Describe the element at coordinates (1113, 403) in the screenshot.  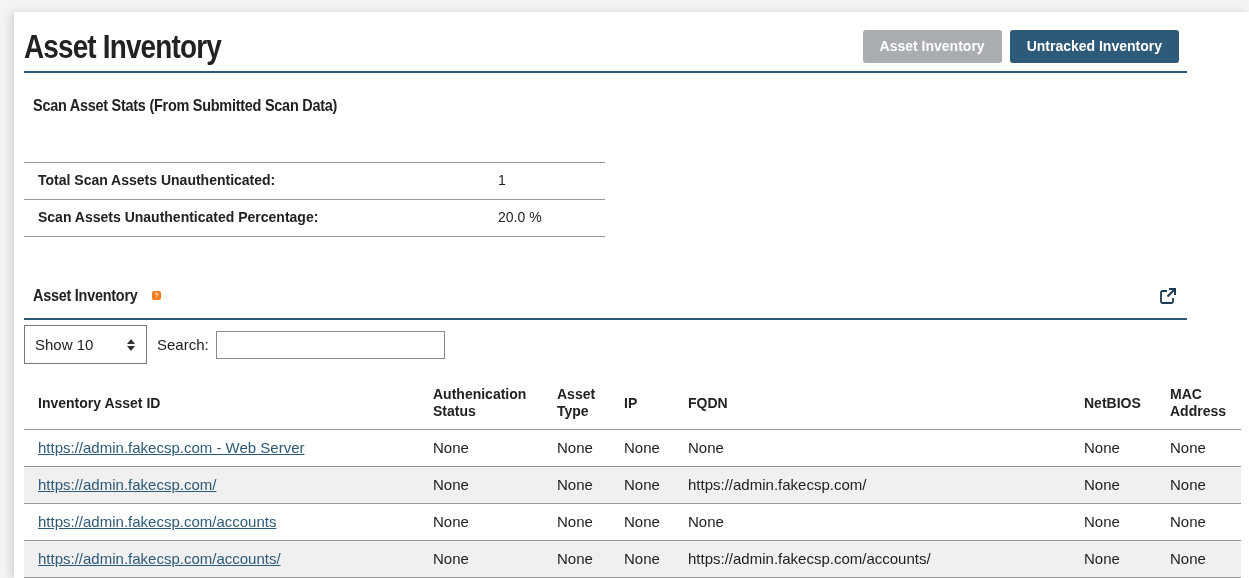
I see `column-header: NetBIOS` at that location.